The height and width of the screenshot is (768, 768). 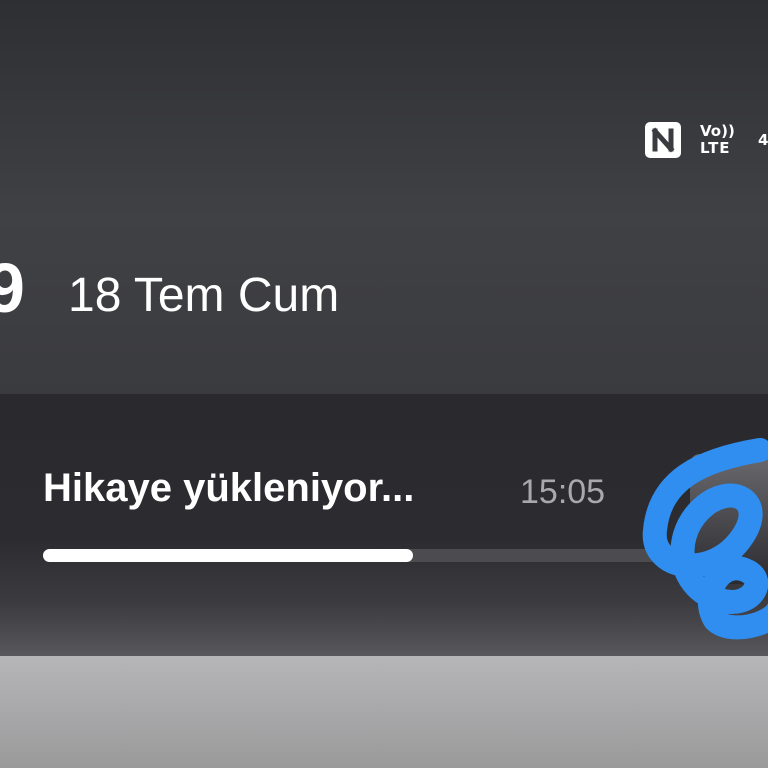 What do you see at coordinates (705, 539) in the screenshot?
I see `redaction-scribble` at bounding box center [705, 539].